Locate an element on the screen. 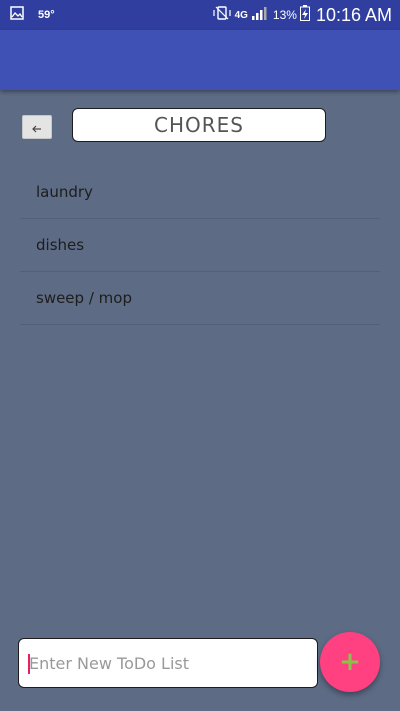 The height and width of the screenshot is (711, 400). battery-percent-text: 13% is located at coordinates (284, 15).